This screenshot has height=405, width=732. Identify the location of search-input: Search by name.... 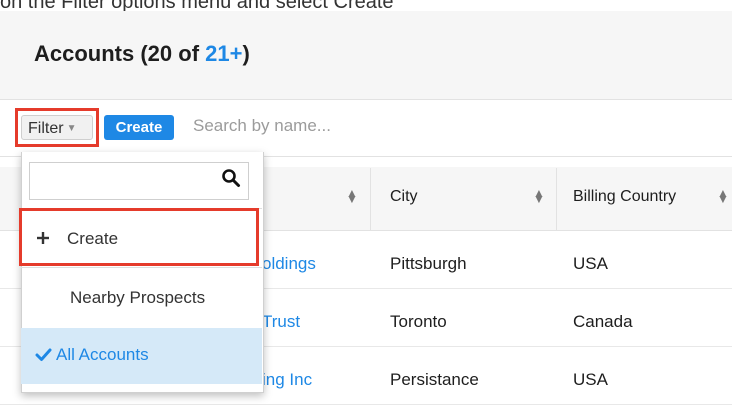
(262, 126).